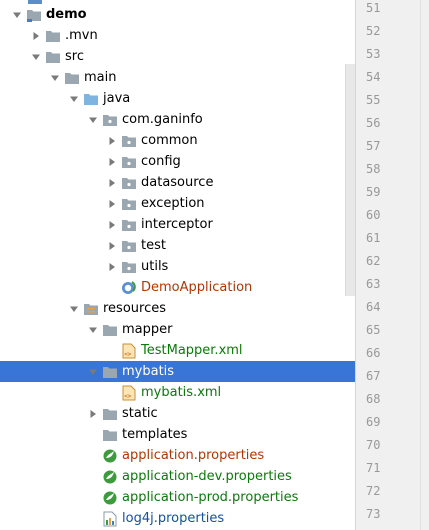 The image size is (429, 530). Describe the element at coordinates (373, 146) in the screenshot. I see `line-number: 57` at that location.